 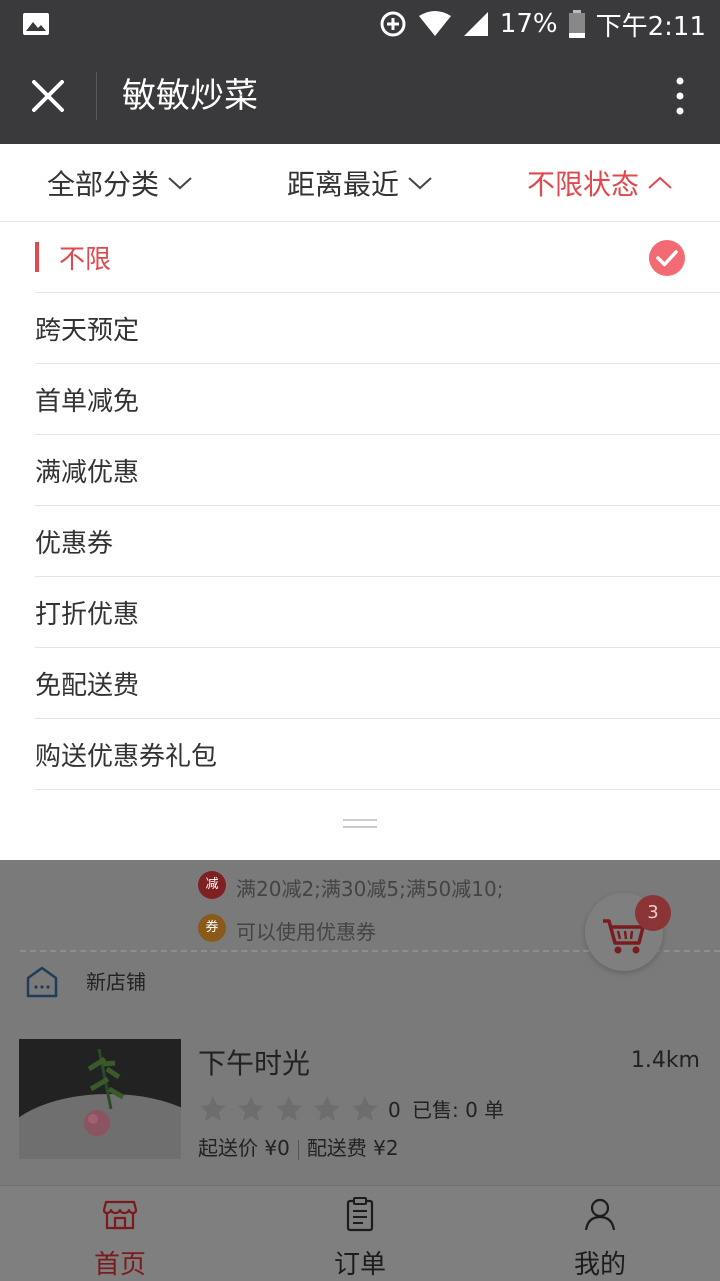 What do you see at coordinates (528, 24) in the screenshot?
I see `battery-percent: 17%` at bounding box center [528, 24].